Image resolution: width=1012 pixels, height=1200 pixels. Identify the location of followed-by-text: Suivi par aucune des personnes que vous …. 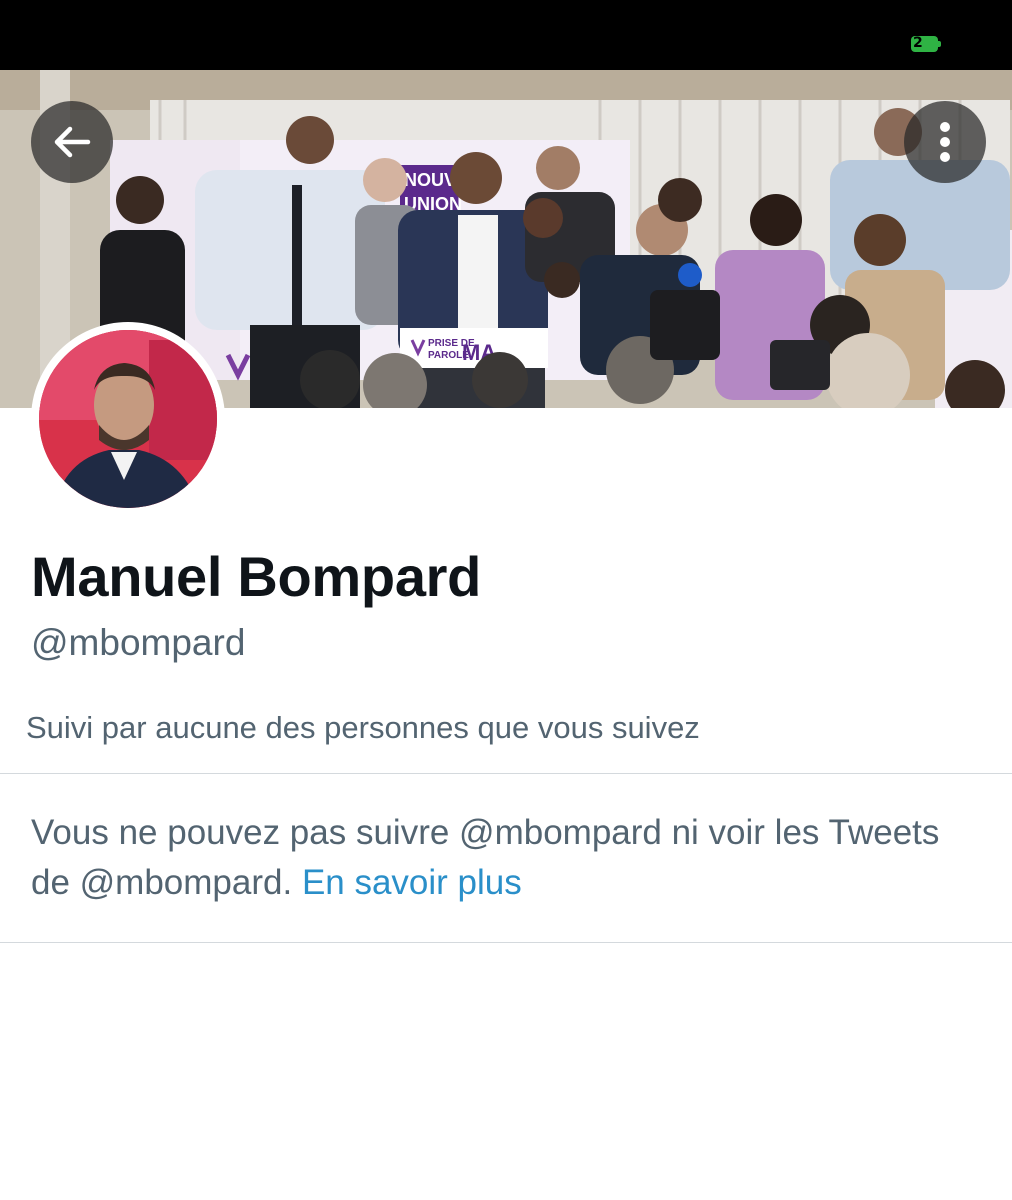
(363, 727).